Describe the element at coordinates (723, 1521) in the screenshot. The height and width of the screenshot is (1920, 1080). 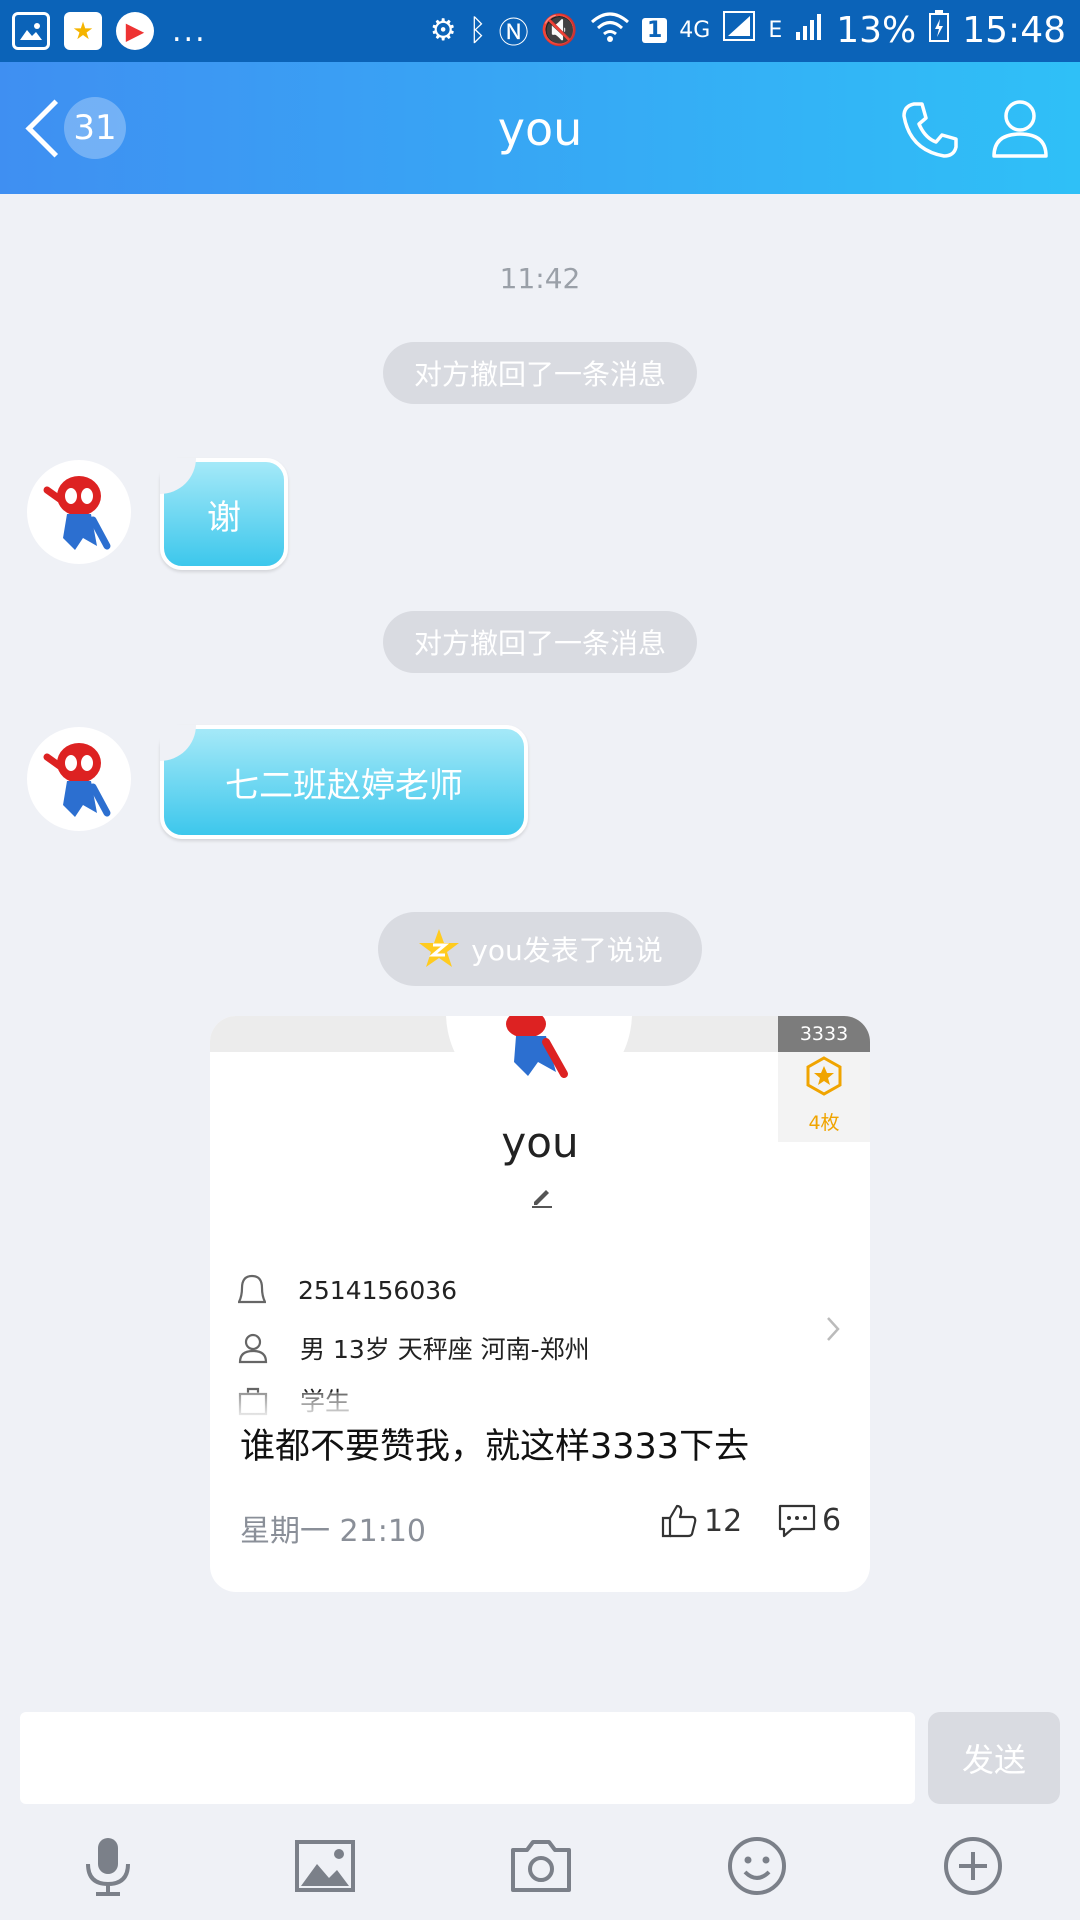
I see `like-count-value: 12` at that location.